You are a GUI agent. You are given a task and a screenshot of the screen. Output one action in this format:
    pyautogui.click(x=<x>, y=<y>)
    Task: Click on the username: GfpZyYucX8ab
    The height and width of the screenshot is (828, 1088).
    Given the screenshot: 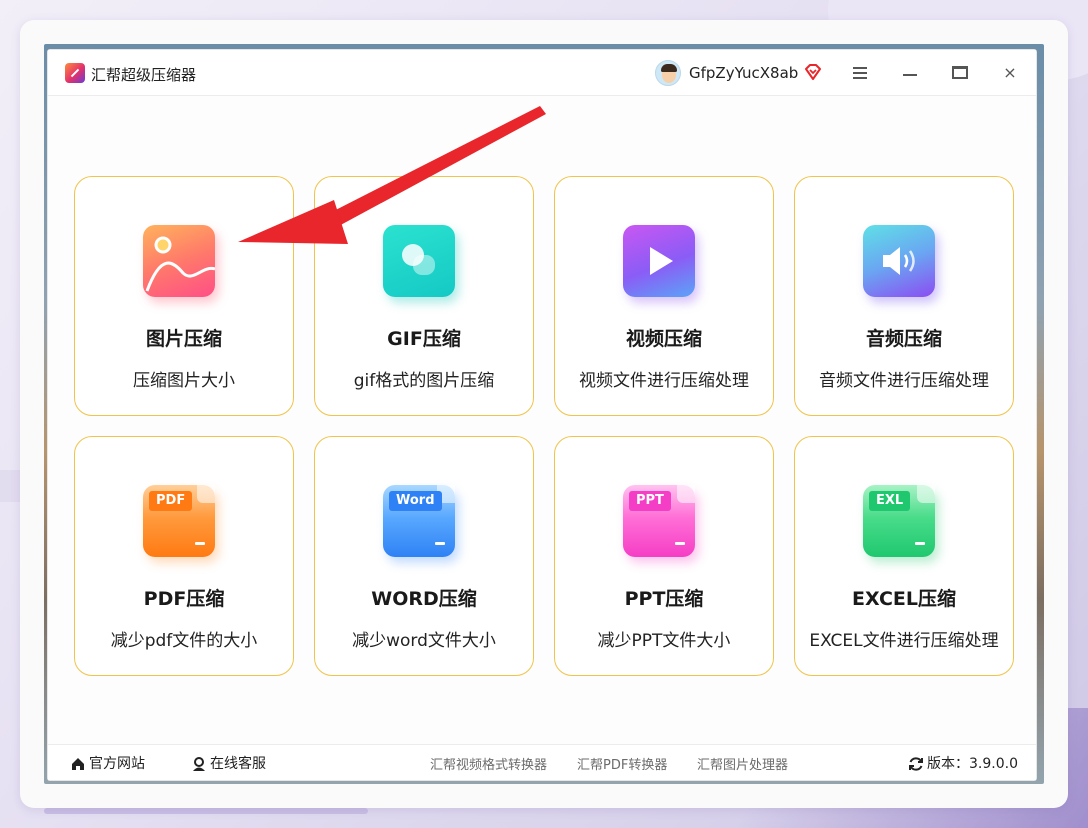 What is the action you would take?
    pyautogui.click(x=743, y=73)
    